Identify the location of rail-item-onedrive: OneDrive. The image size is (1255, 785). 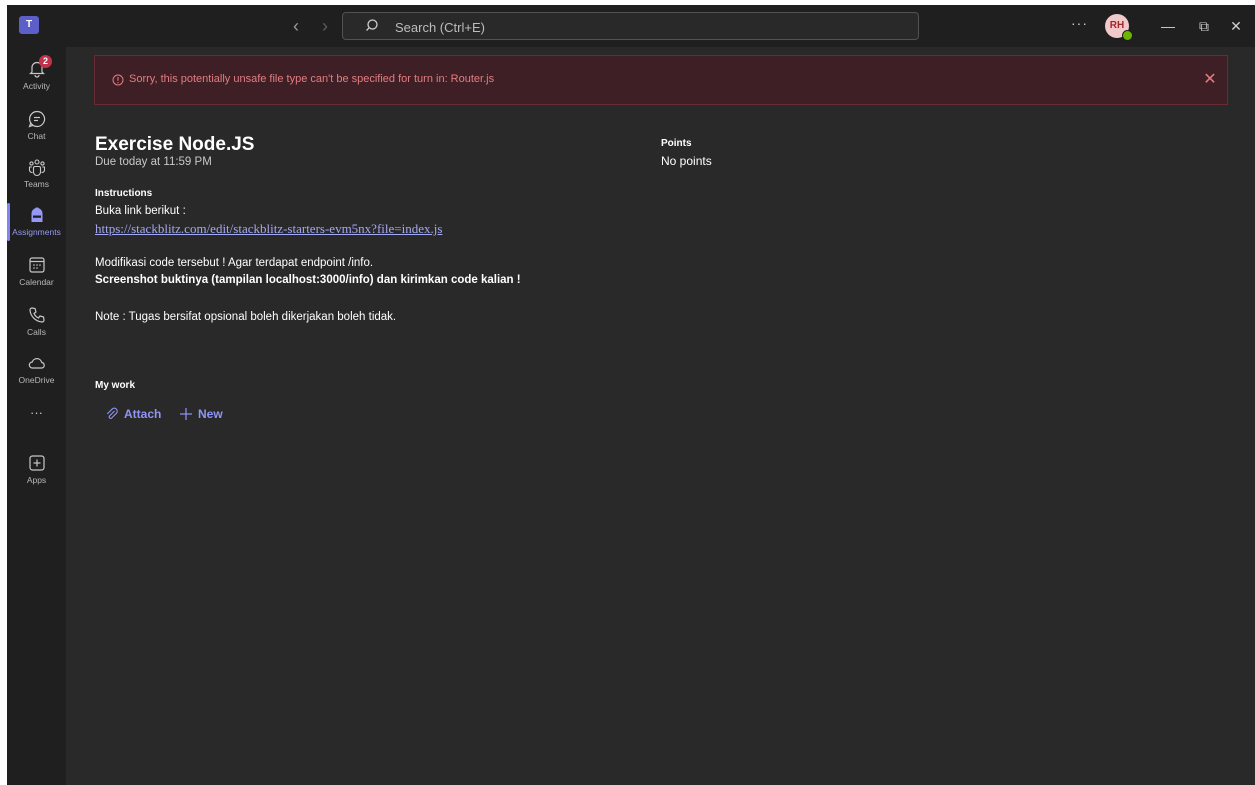
(36, 371).